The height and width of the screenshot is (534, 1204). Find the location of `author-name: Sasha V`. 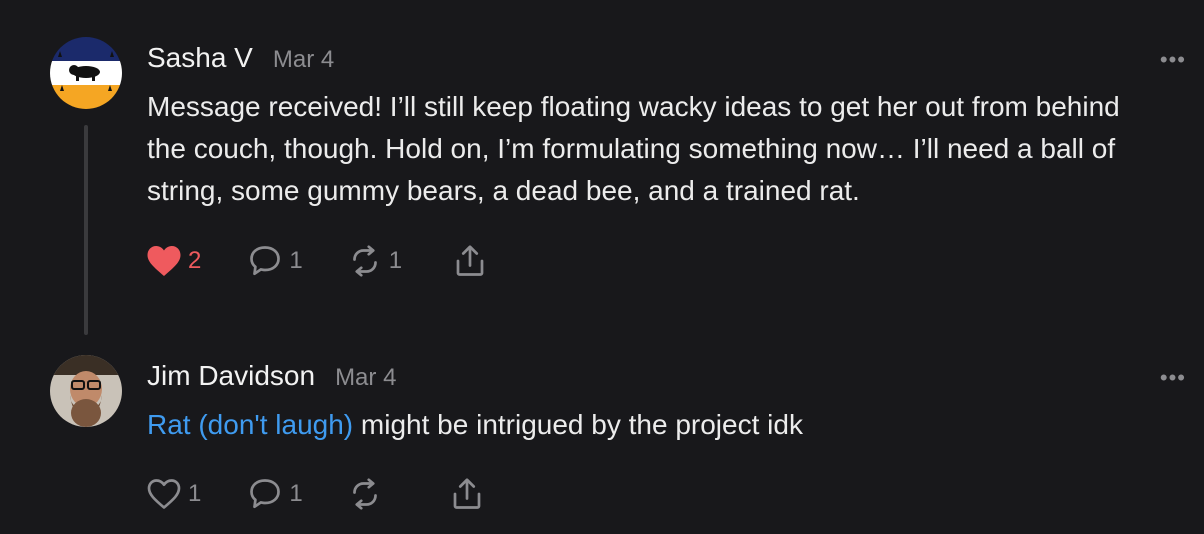

author-name: Sasha V is located at coordinates (200, 58).